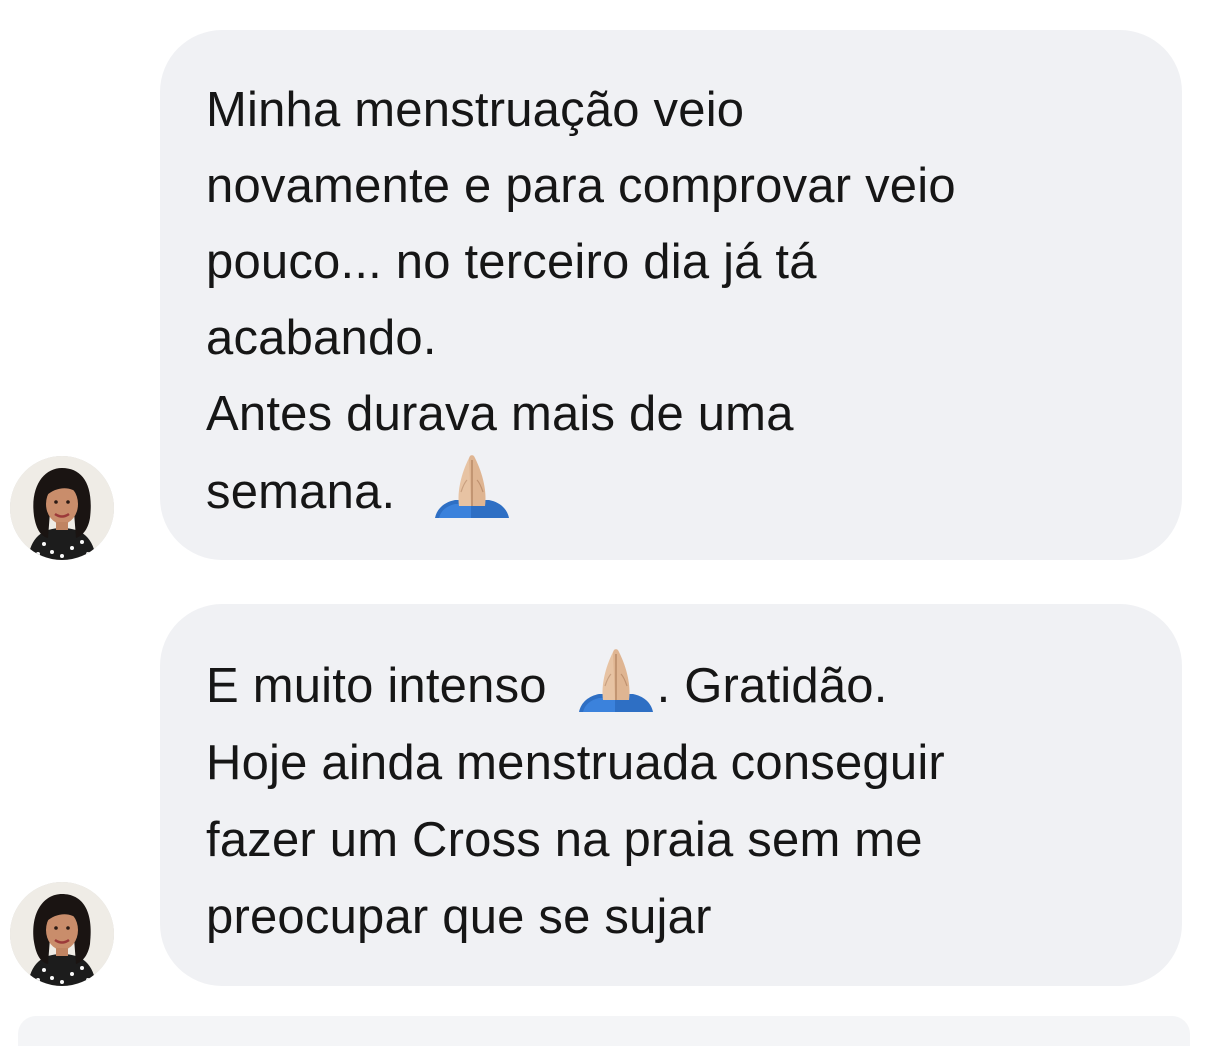  I want to click on message-line: E muito intenso . Gratidão., so click(674, 685).